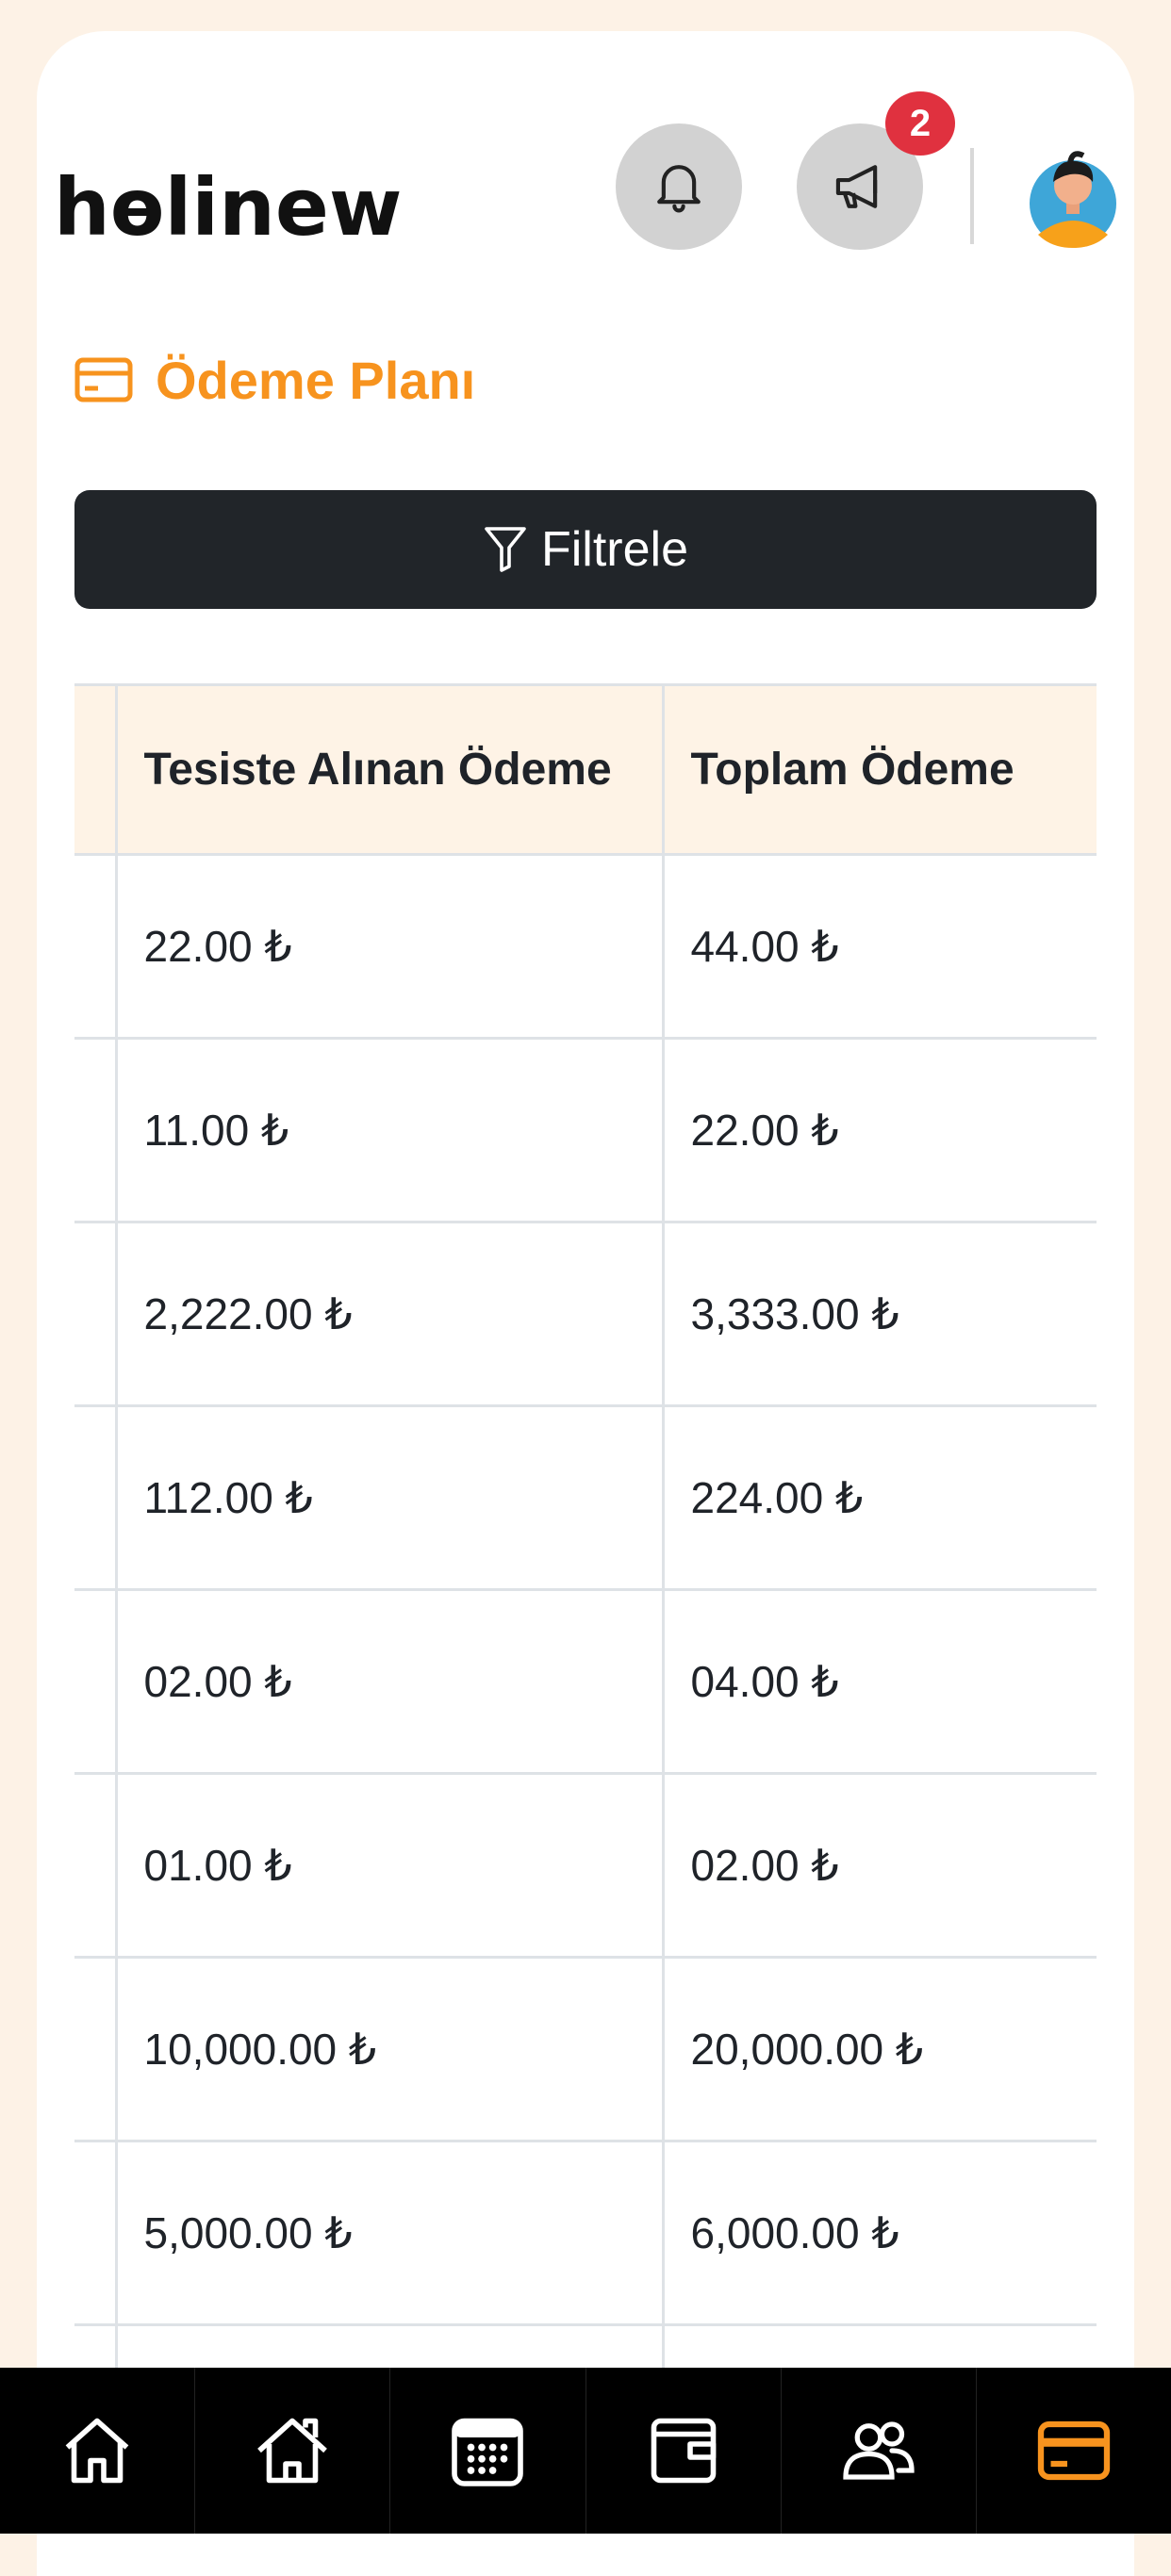  I want to click on notifications-button, so click(679, 186).